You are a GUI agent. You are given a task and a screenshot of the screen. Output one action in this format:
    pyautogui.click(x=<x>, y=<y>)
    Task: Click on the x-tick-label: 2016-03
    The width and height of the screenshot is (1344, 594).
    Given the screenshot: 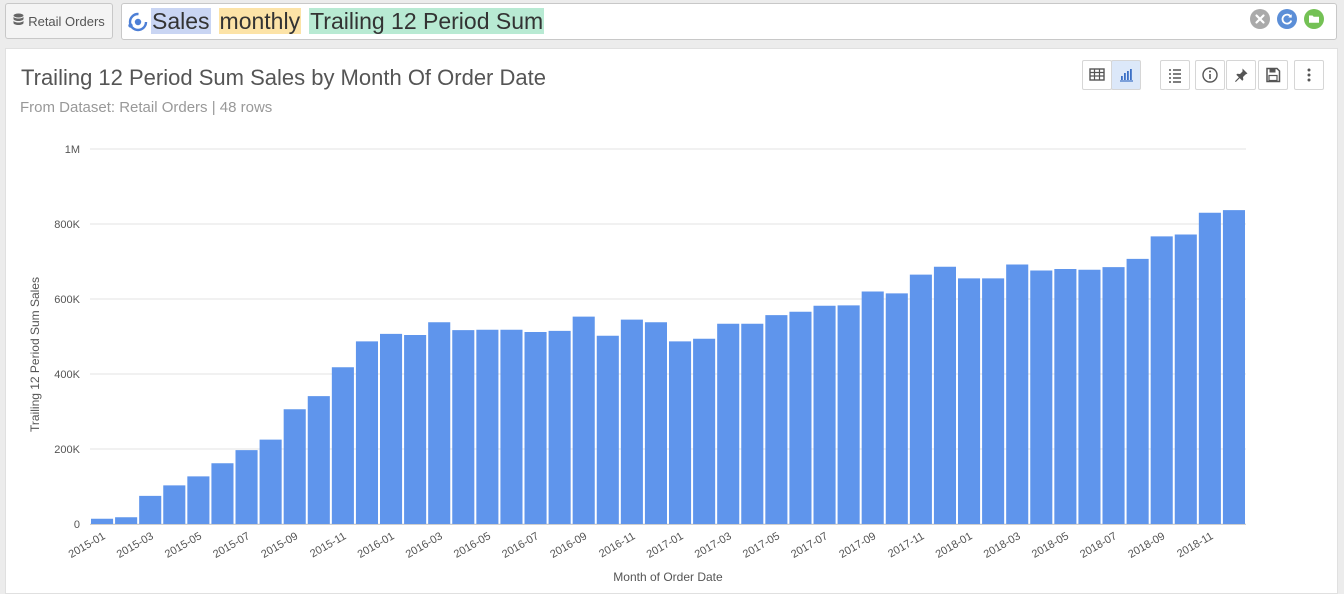 What is the action you would take?
    pyautogui.click(x=424, y=545)
    